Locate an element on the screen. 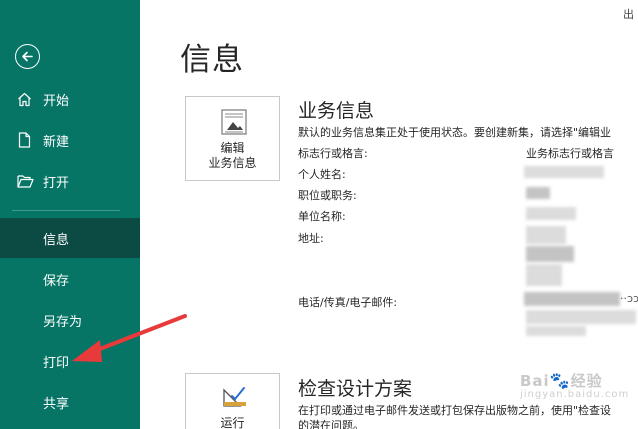 Image resolution: width=638 pixels, height=429 pixels. edit-business-info-button: 编辑 业务信息 is located at coordinates (232, 138).